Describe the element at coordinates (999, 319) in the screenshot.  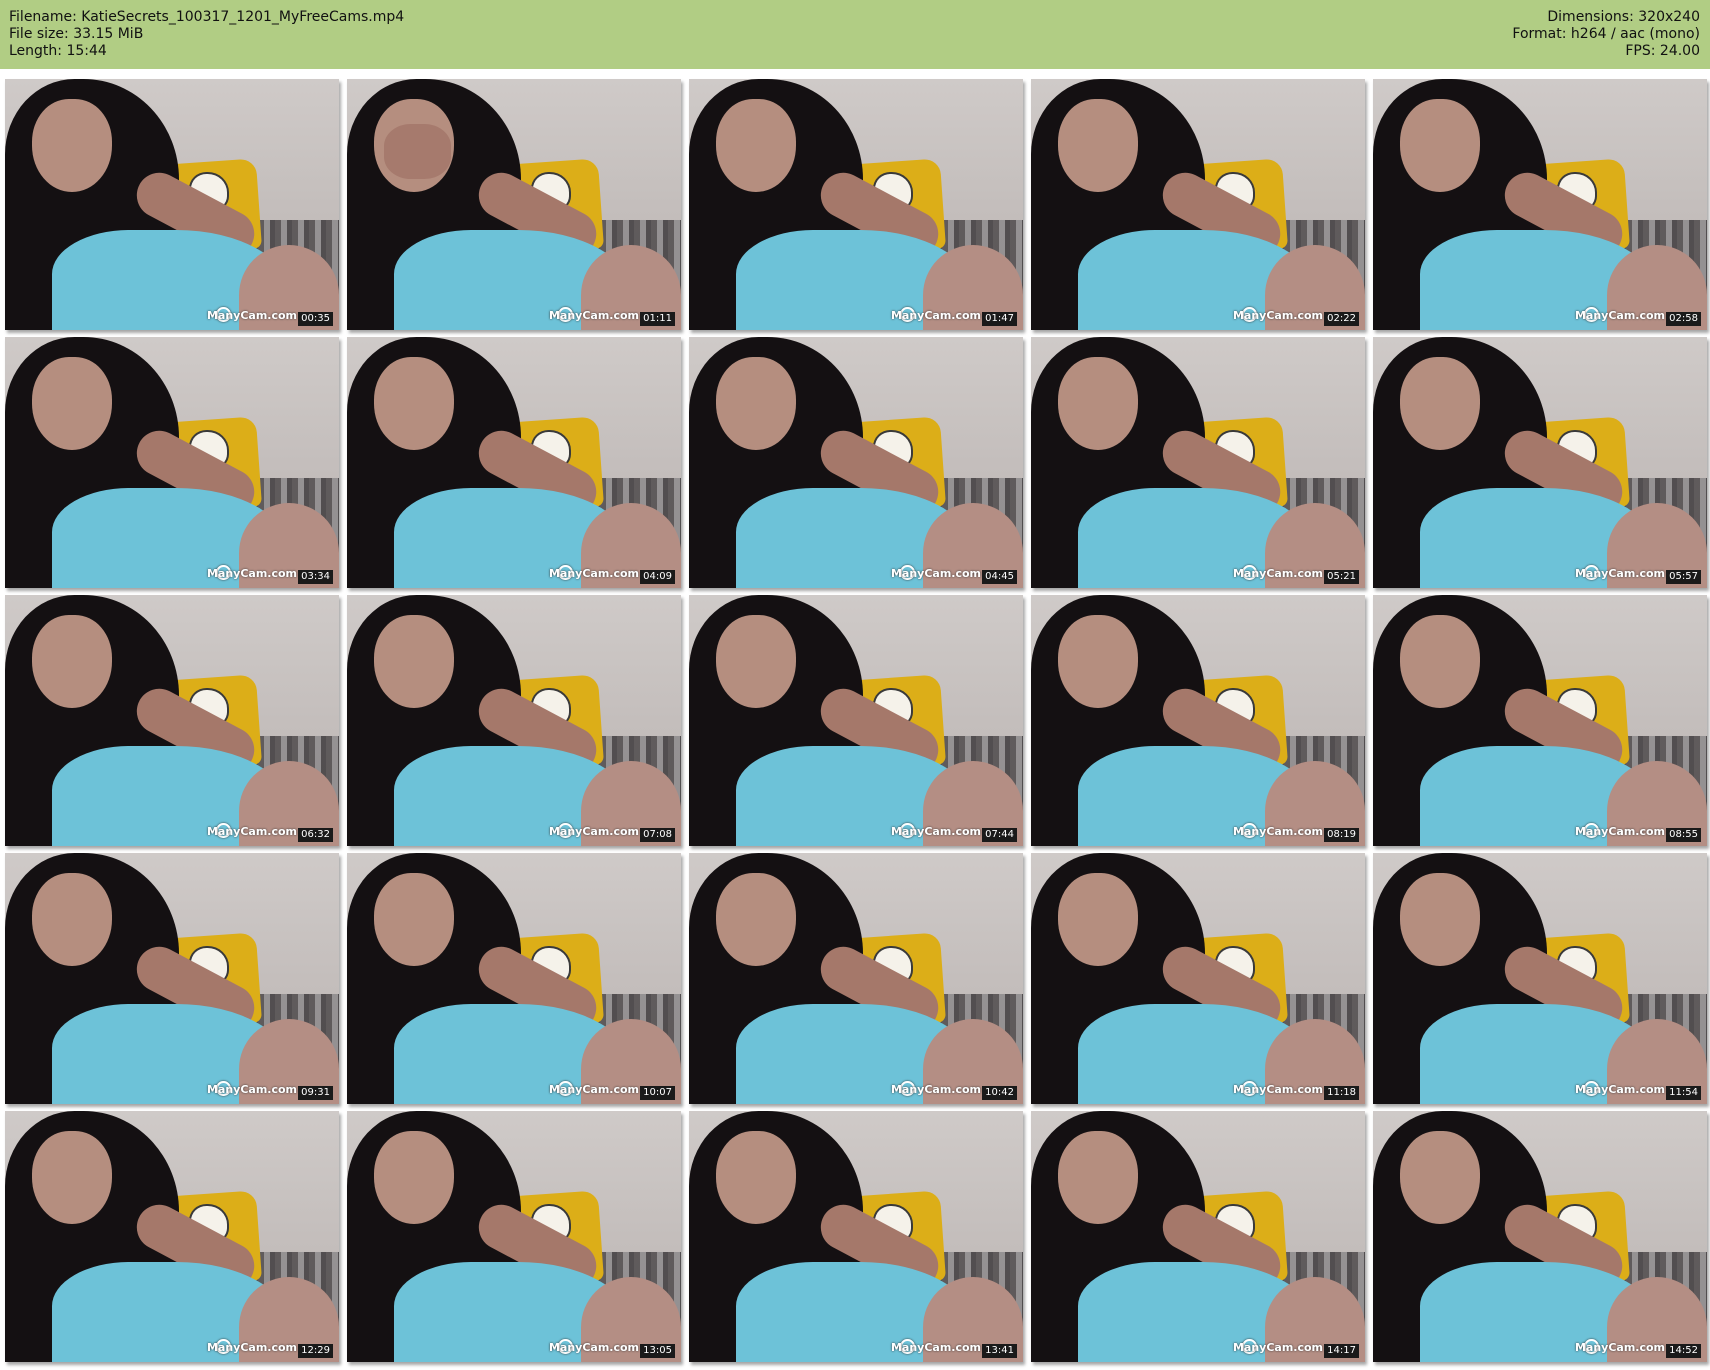
I see `frame-timestamp: 01:47` at that location.